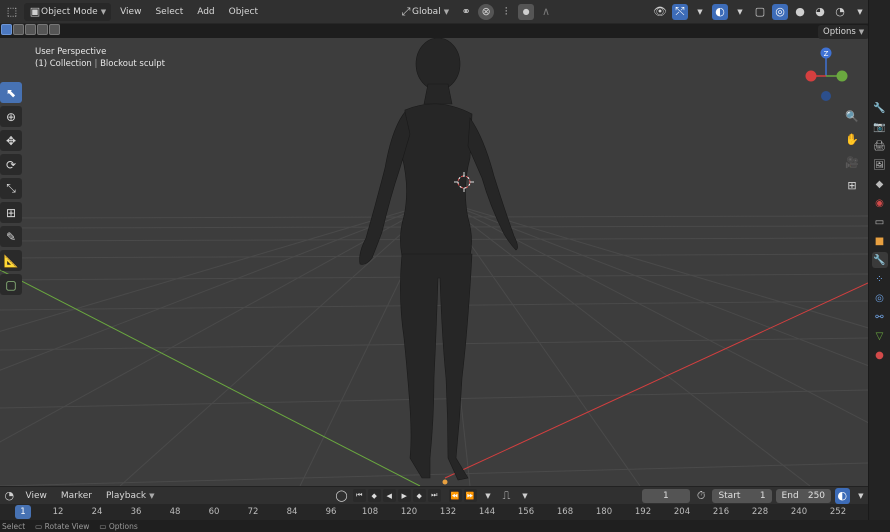  Describe the element at coordinates (445, 526) in the screenshot. I see `status-bar: Select ▭ Rotate View ▭ Options` at that location.